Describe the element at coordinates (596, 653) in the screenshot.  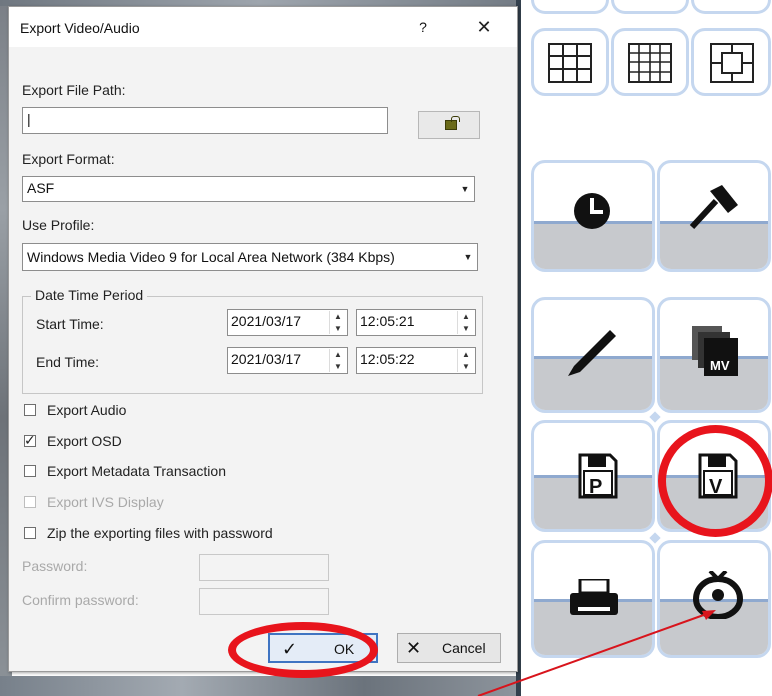
I see `annotation-arrow` at that location.